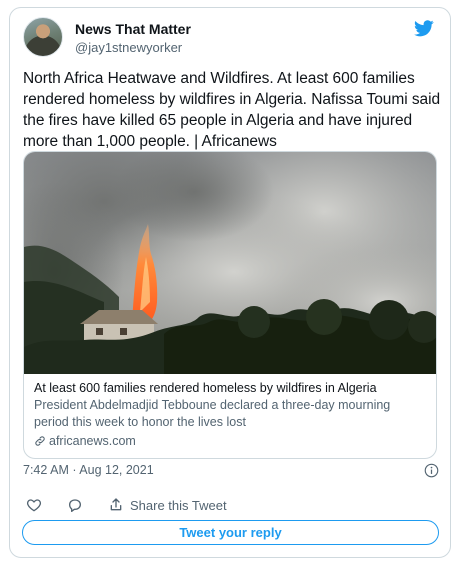  Describe the element at coordinates (230, 505) in the screenshot. I see `action-bar: Share this Tweet` at that location.